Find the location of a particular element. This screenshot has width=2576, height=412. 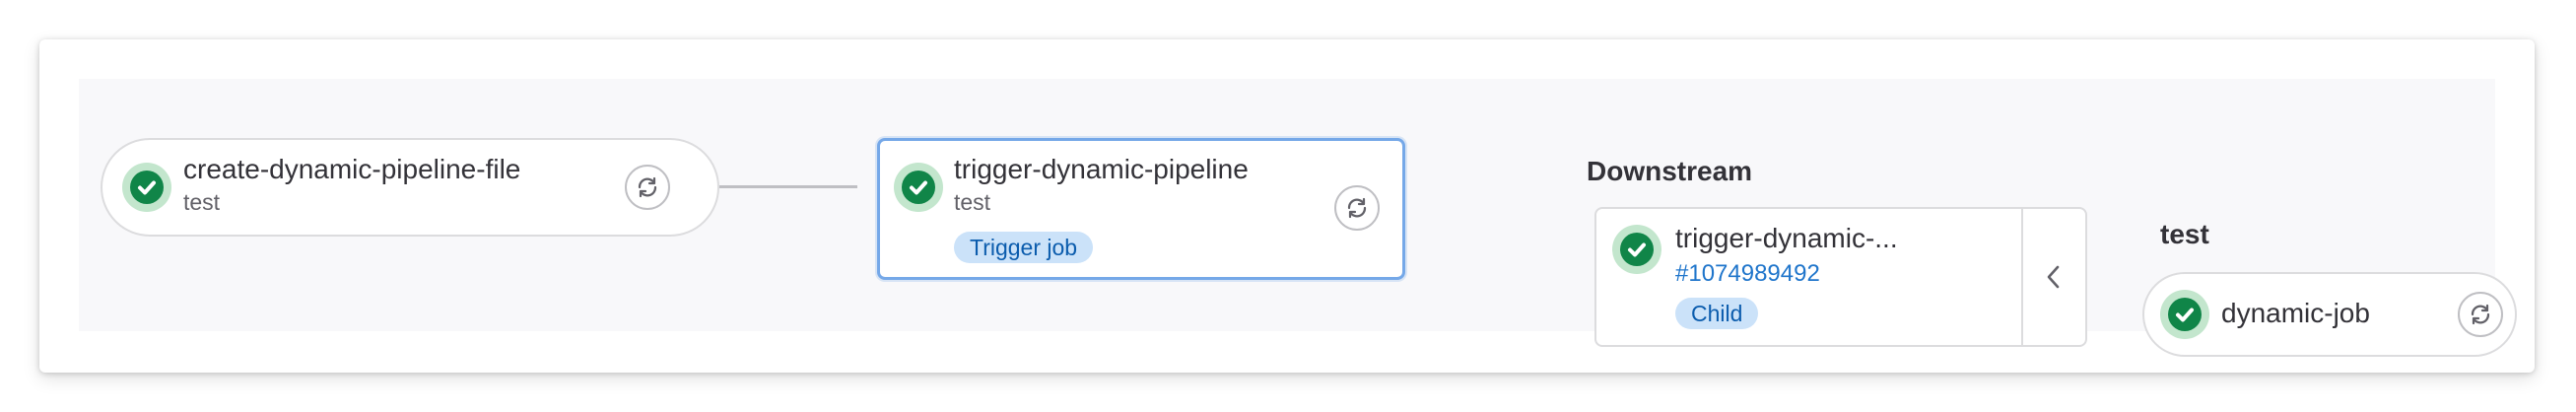

job-name: create-dynamic-pipeline-file is located at coordinates (352, 169).